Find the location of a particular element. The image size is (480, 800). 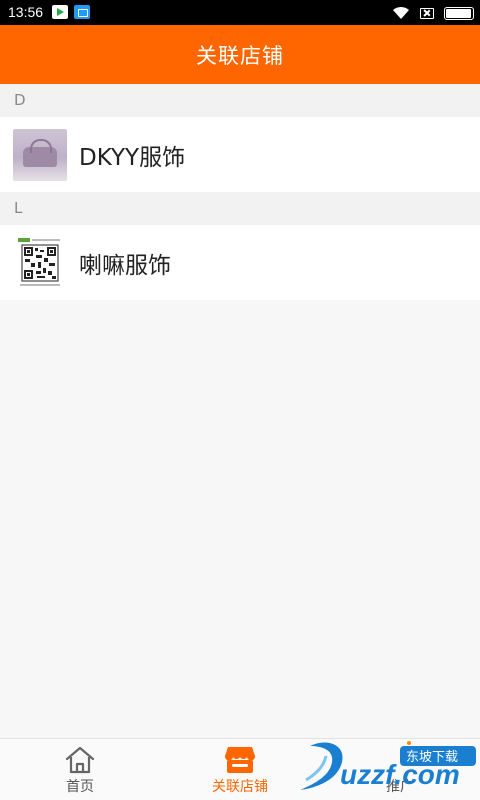

shop-name: 喇嘛服饰 is located at coordinates (125, 265).